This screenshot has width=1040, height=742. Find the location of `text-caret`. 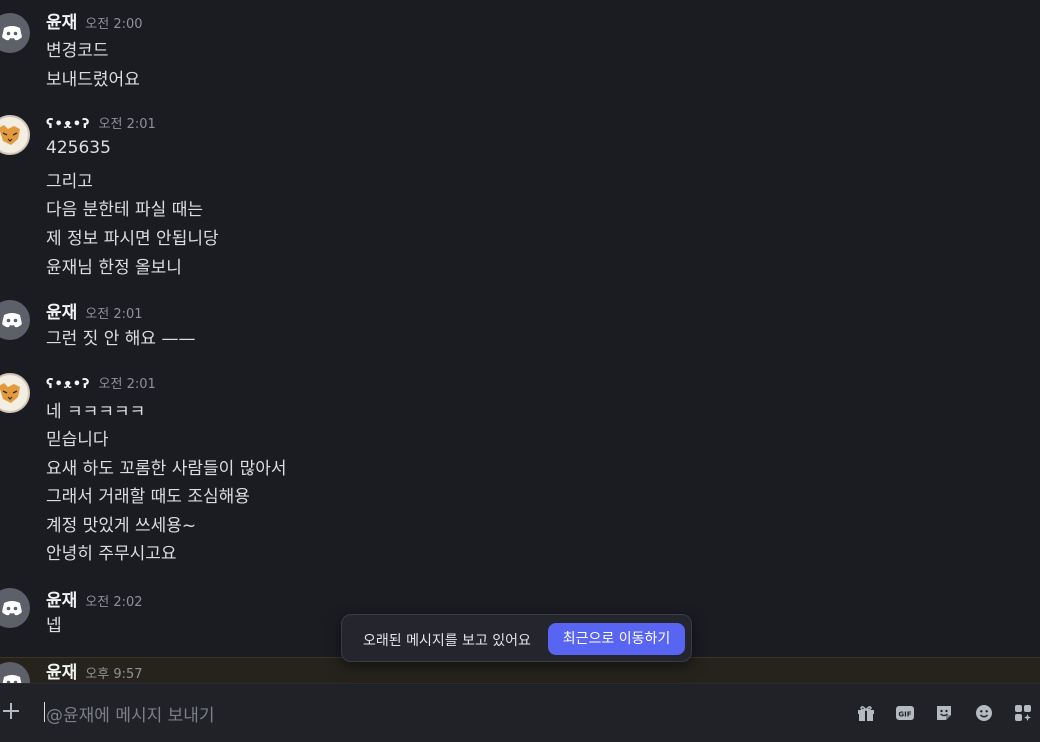

text-caret is located at coordinates (44, 712).